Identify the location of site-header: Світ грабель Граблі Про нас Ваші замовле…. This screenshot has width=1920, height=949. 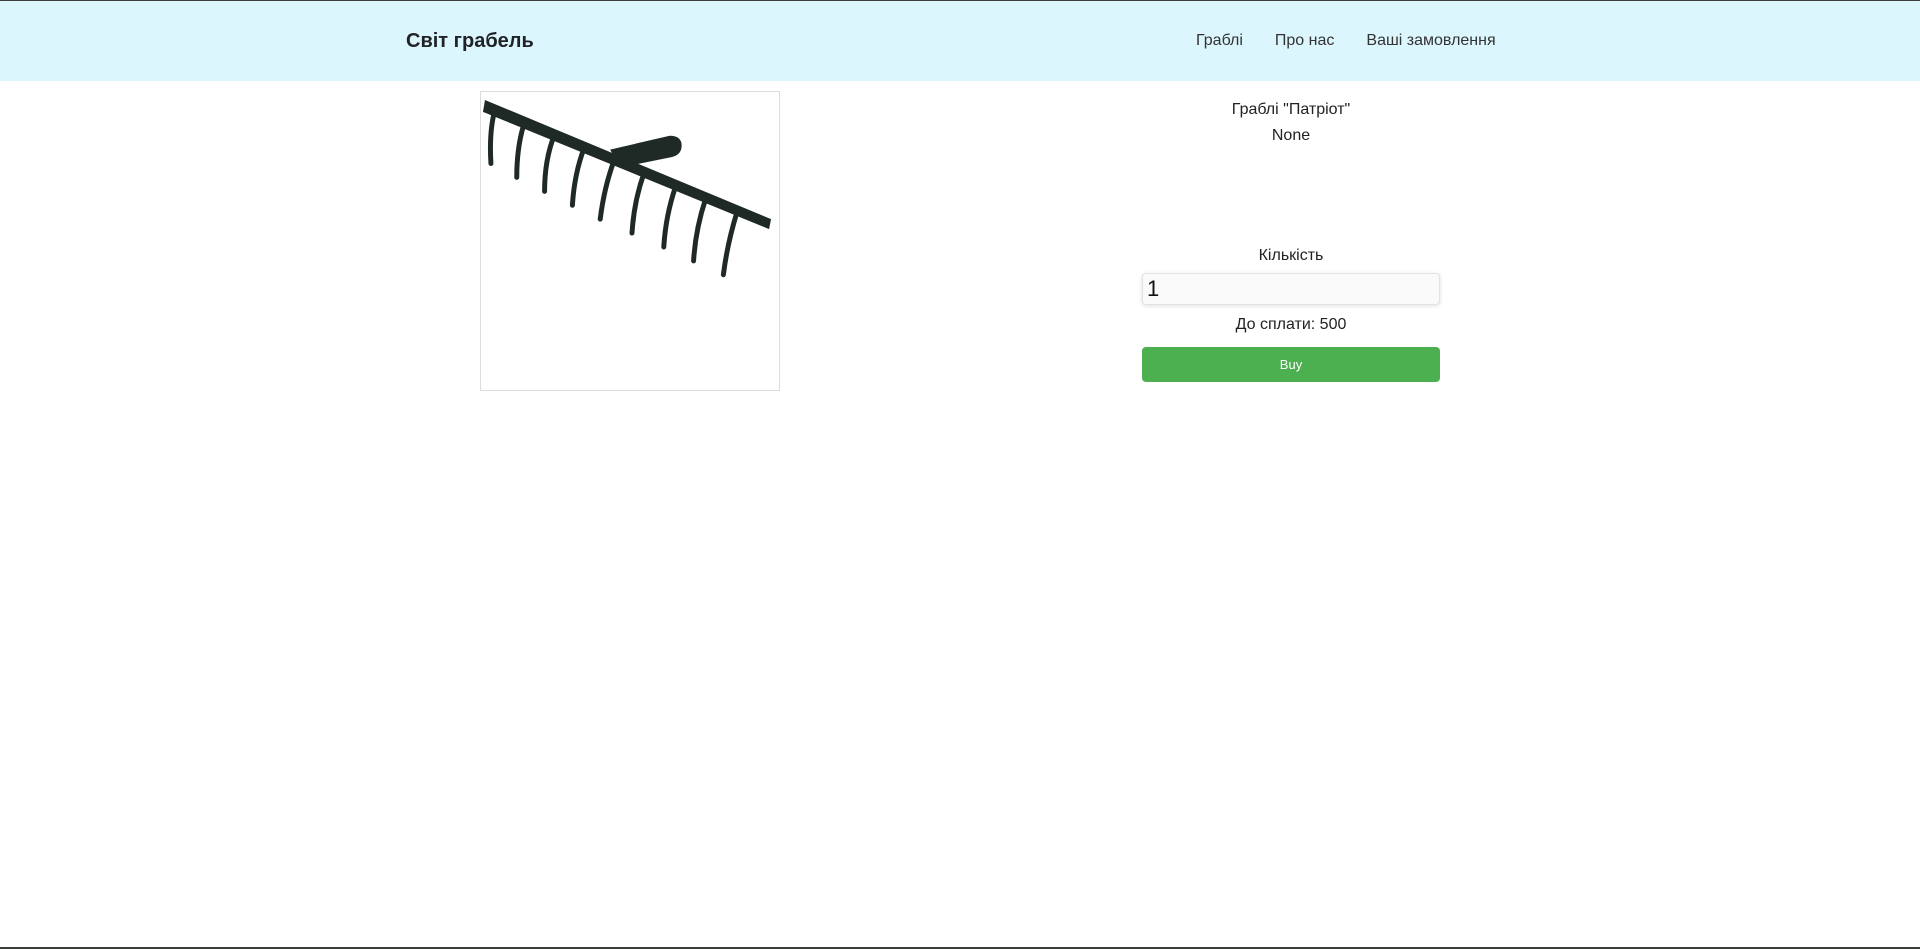
(960, 41).